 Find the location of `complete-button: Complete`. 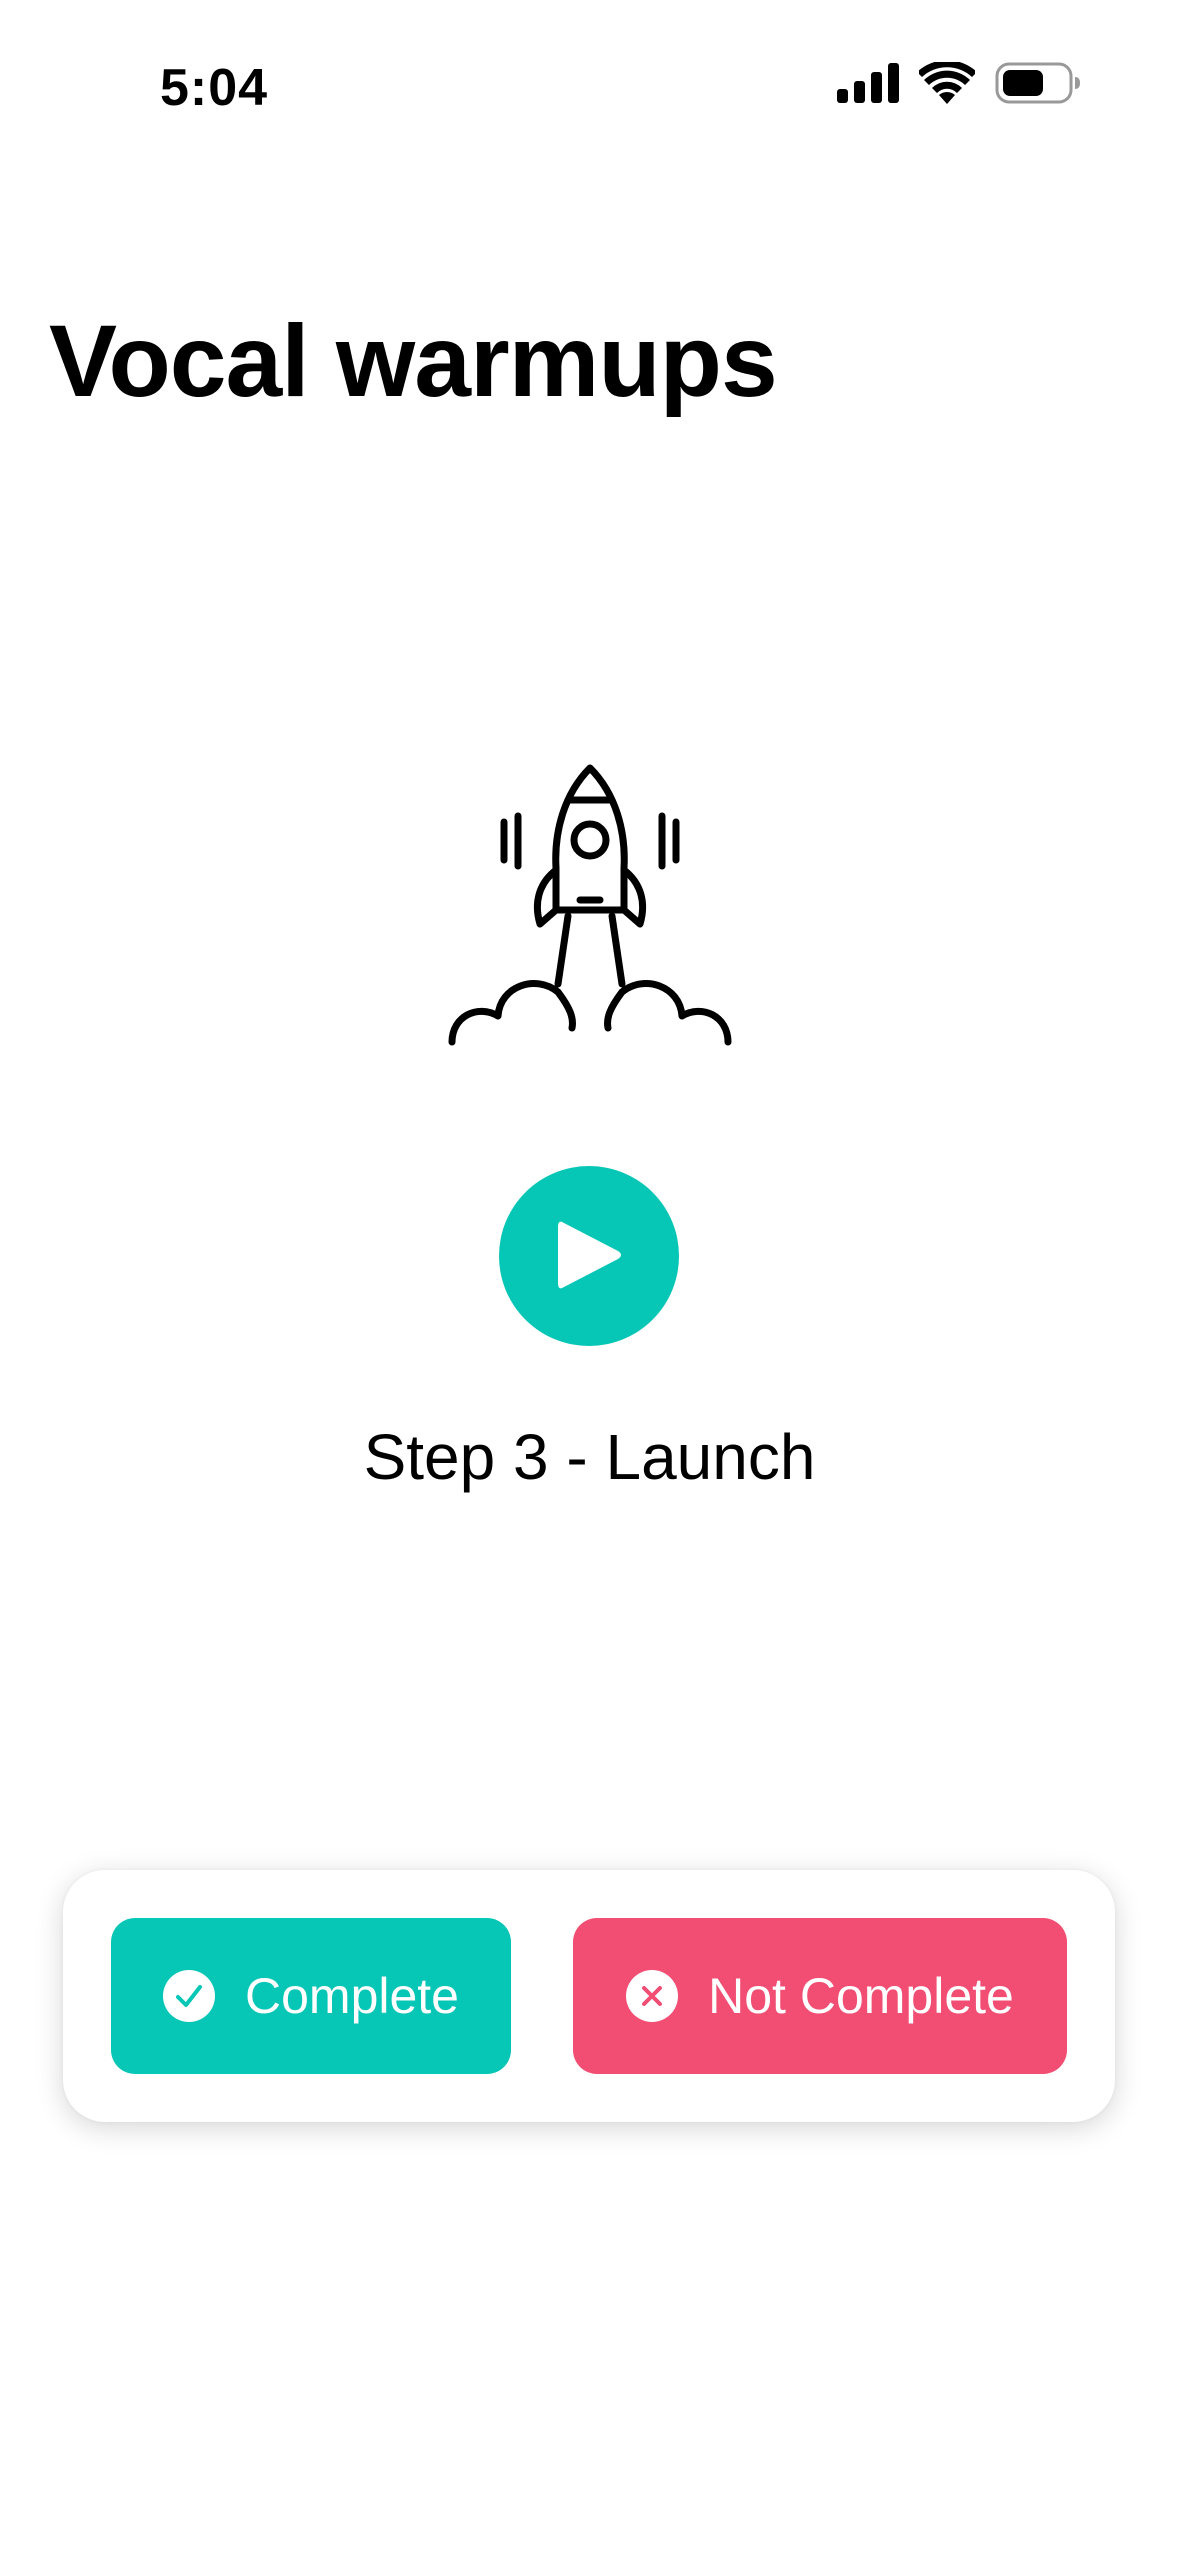

complete-button: Complete is located at coordinates (311, 1996).